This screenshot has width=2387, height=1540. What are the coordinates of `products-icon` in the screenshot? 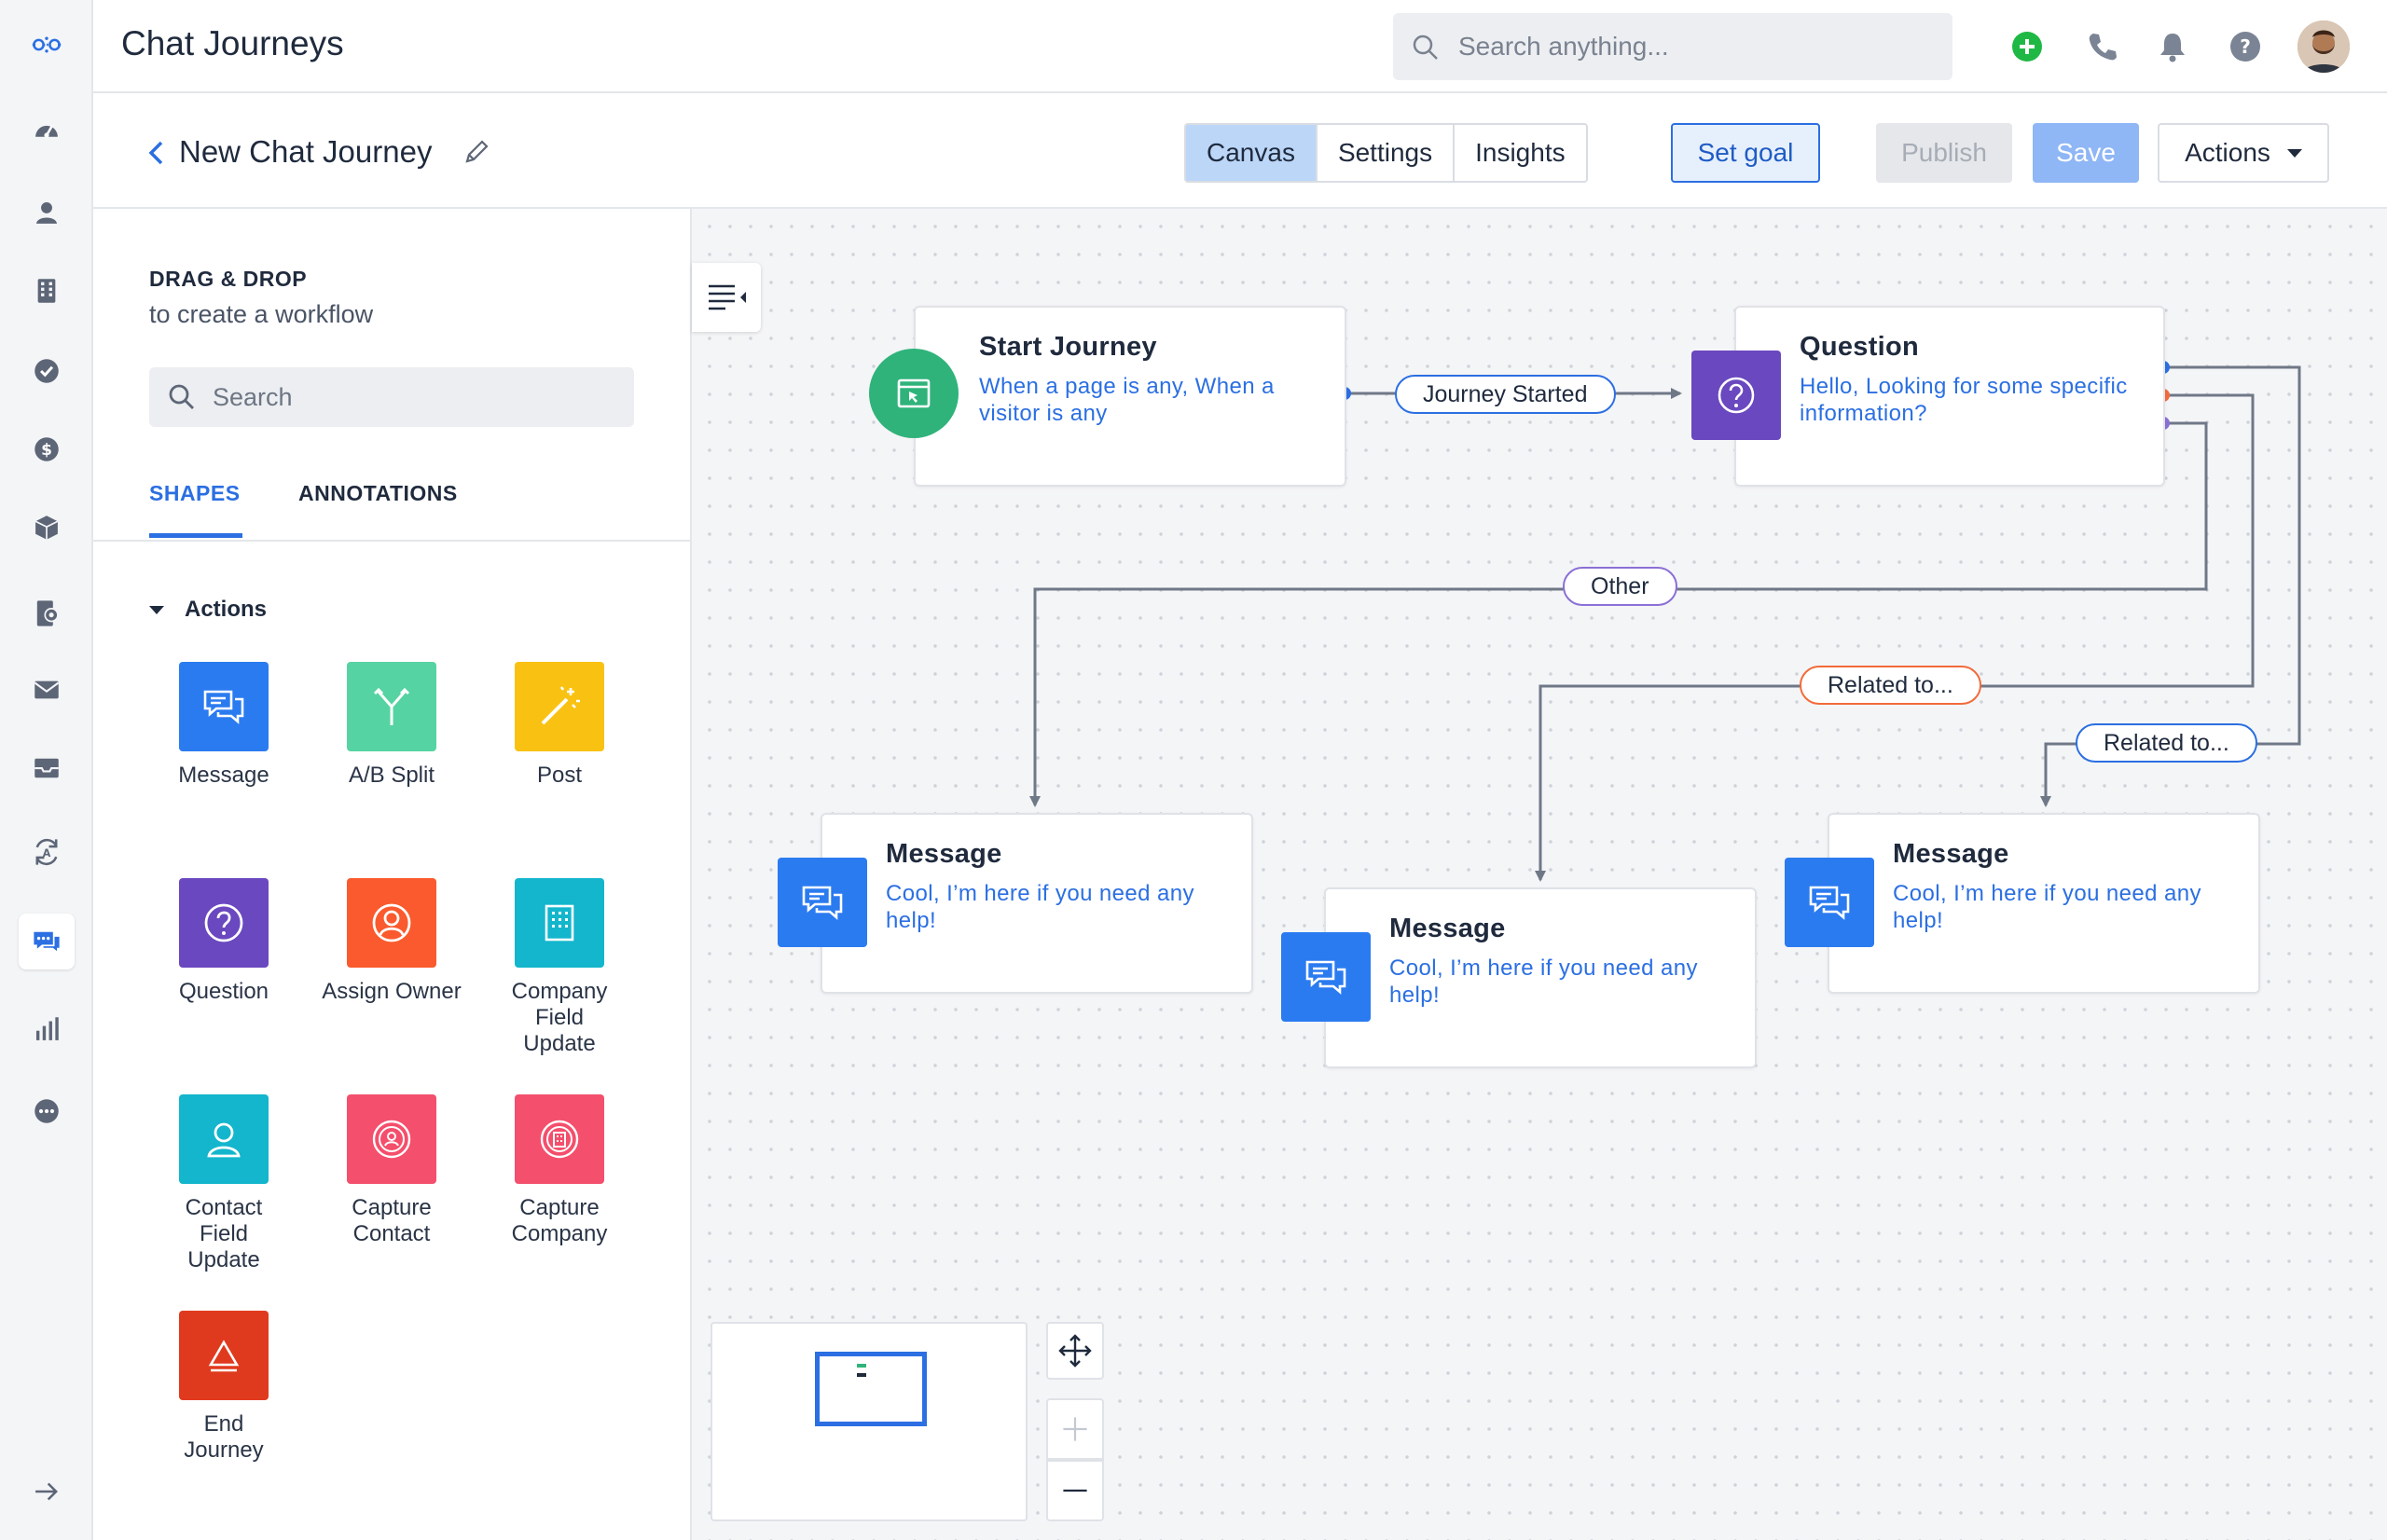 It's located at (46, 527).